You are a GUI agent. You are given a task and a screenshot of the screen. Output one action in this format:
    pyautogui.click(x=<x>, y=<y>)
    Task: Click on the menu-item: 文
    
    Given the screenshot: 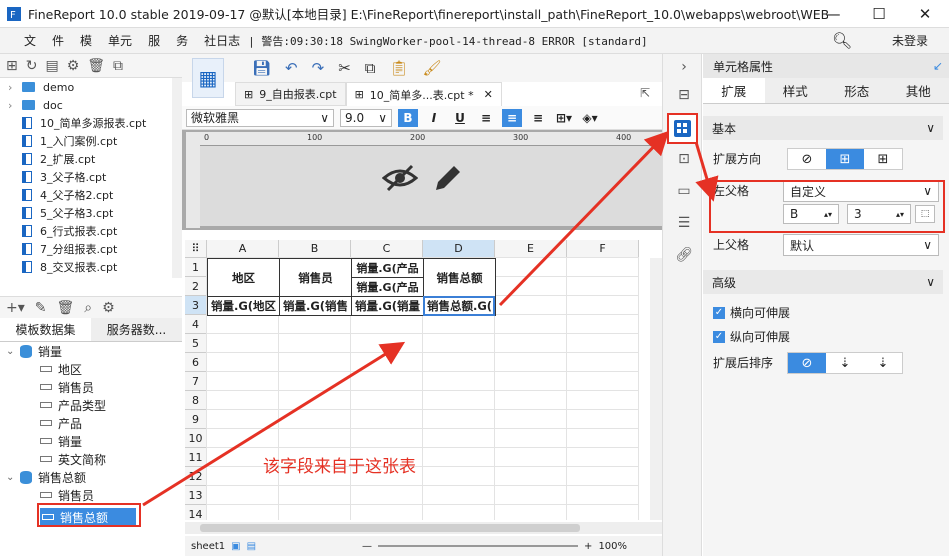 What is the action you would take?
    pyautogui.click(x=30, y=40)
    